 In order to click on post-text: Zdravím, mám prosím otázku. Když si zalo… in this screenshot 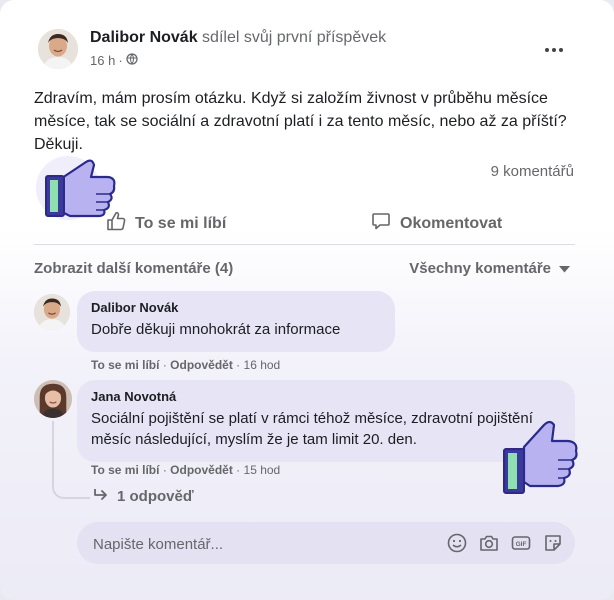, I will do `click(300, 121)`.